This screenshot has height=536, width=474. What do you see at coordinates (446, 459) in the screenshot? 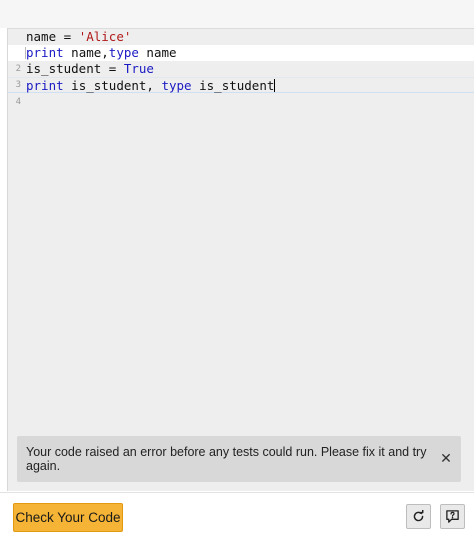
I see `close-icon: ✕` at bounding box center [446, 459].